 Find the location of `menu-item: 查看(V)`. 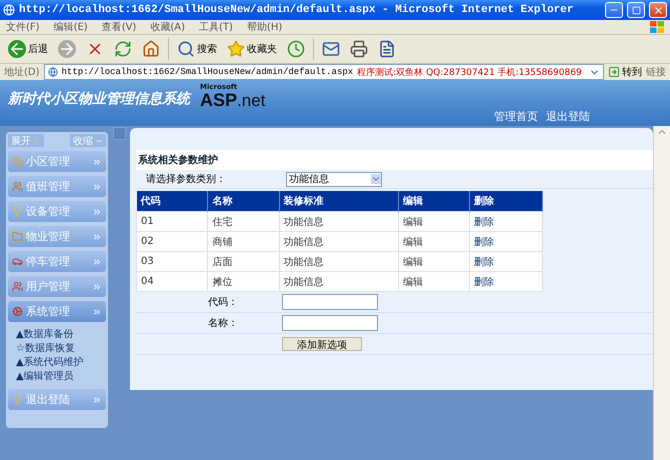

menu-item: 查看(V) is located at coordinates (119, 27).